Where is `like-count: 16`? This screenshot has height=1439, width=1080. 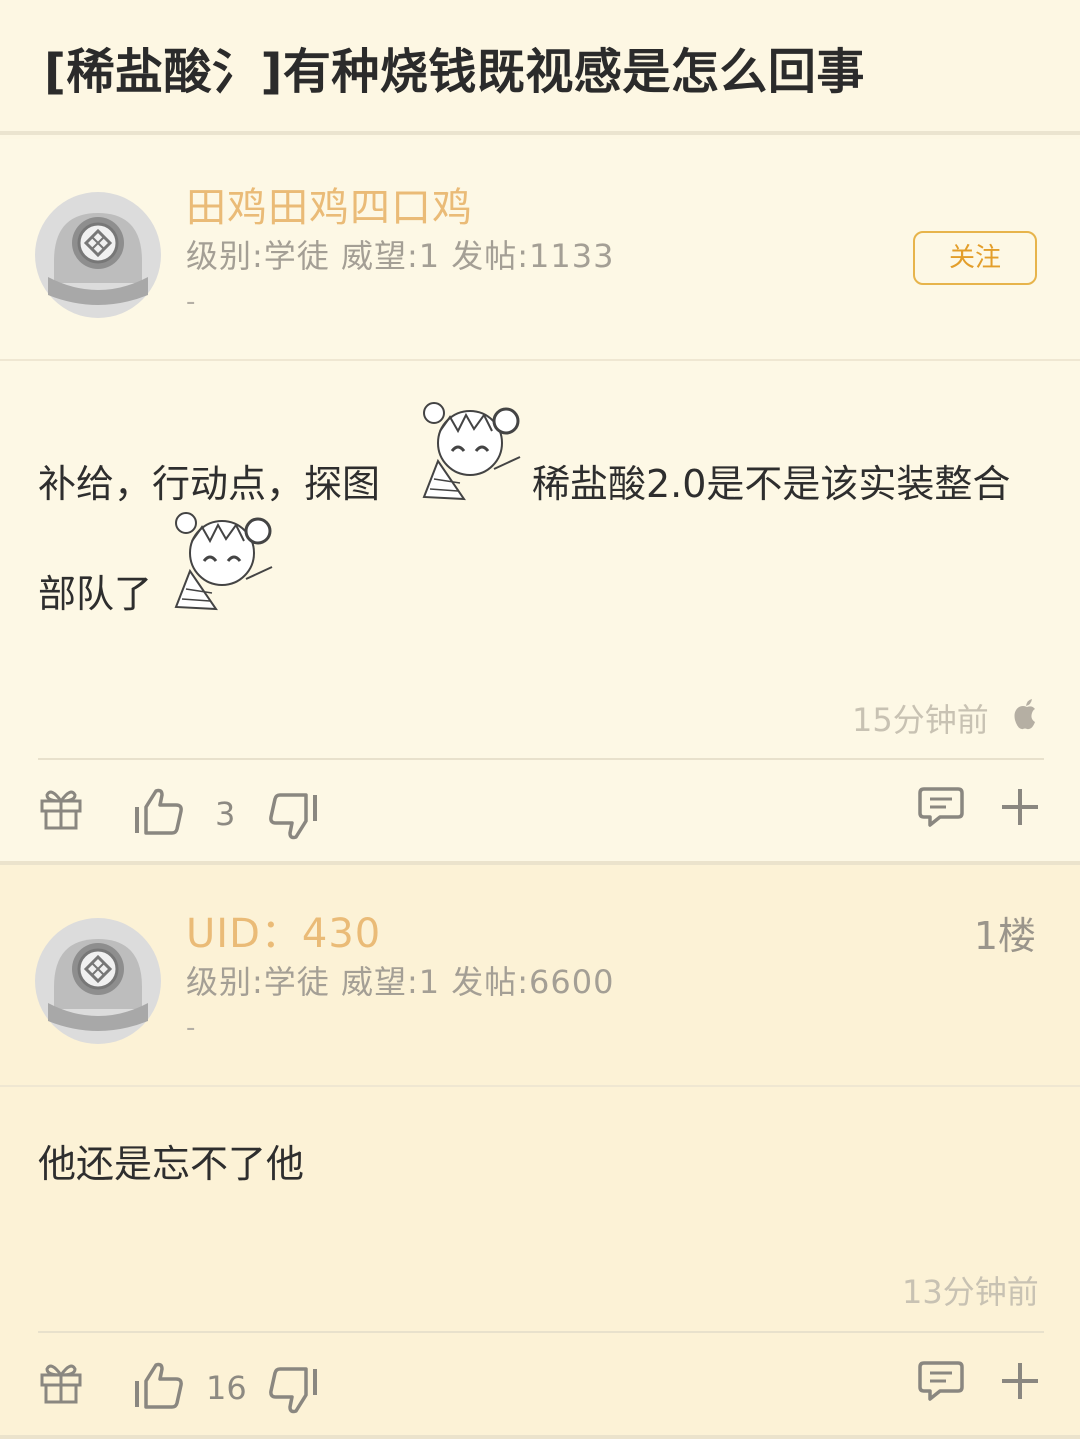 like-count: 16 is located at coordinates (226, 1388).